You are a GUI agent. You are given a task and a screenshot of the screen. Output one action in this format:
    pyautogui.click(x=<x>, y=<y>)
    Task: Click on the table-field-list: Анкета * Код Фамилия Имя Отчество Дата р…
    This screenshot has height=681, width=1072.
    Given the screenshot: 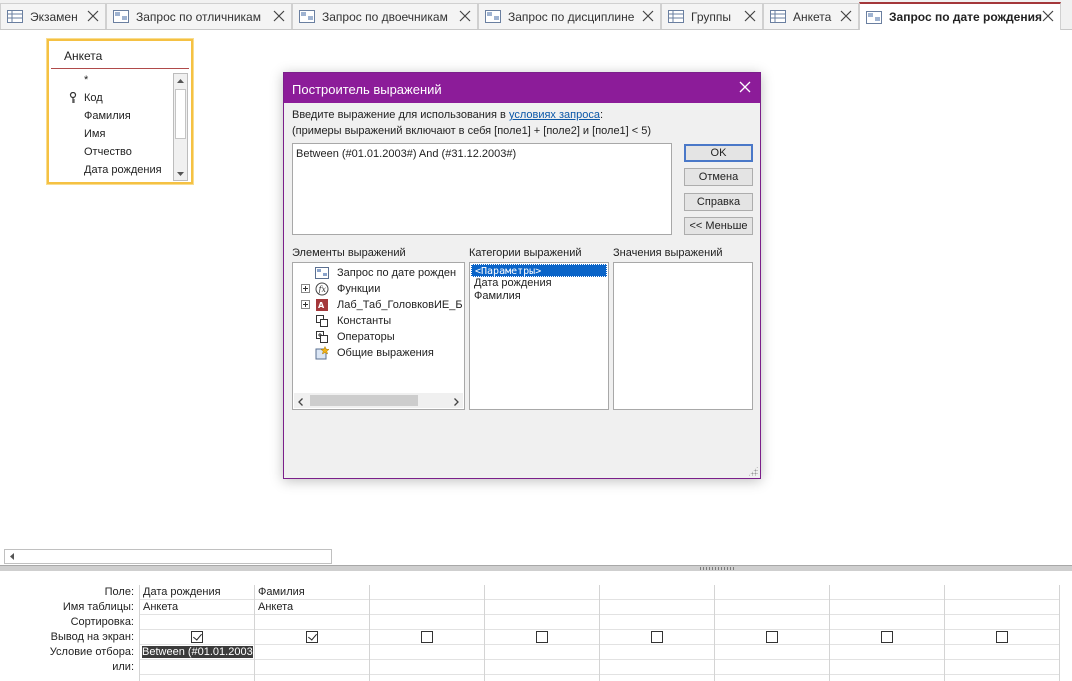 What is the action you would take?
    pyautogui.click(x=120, y=111)
    